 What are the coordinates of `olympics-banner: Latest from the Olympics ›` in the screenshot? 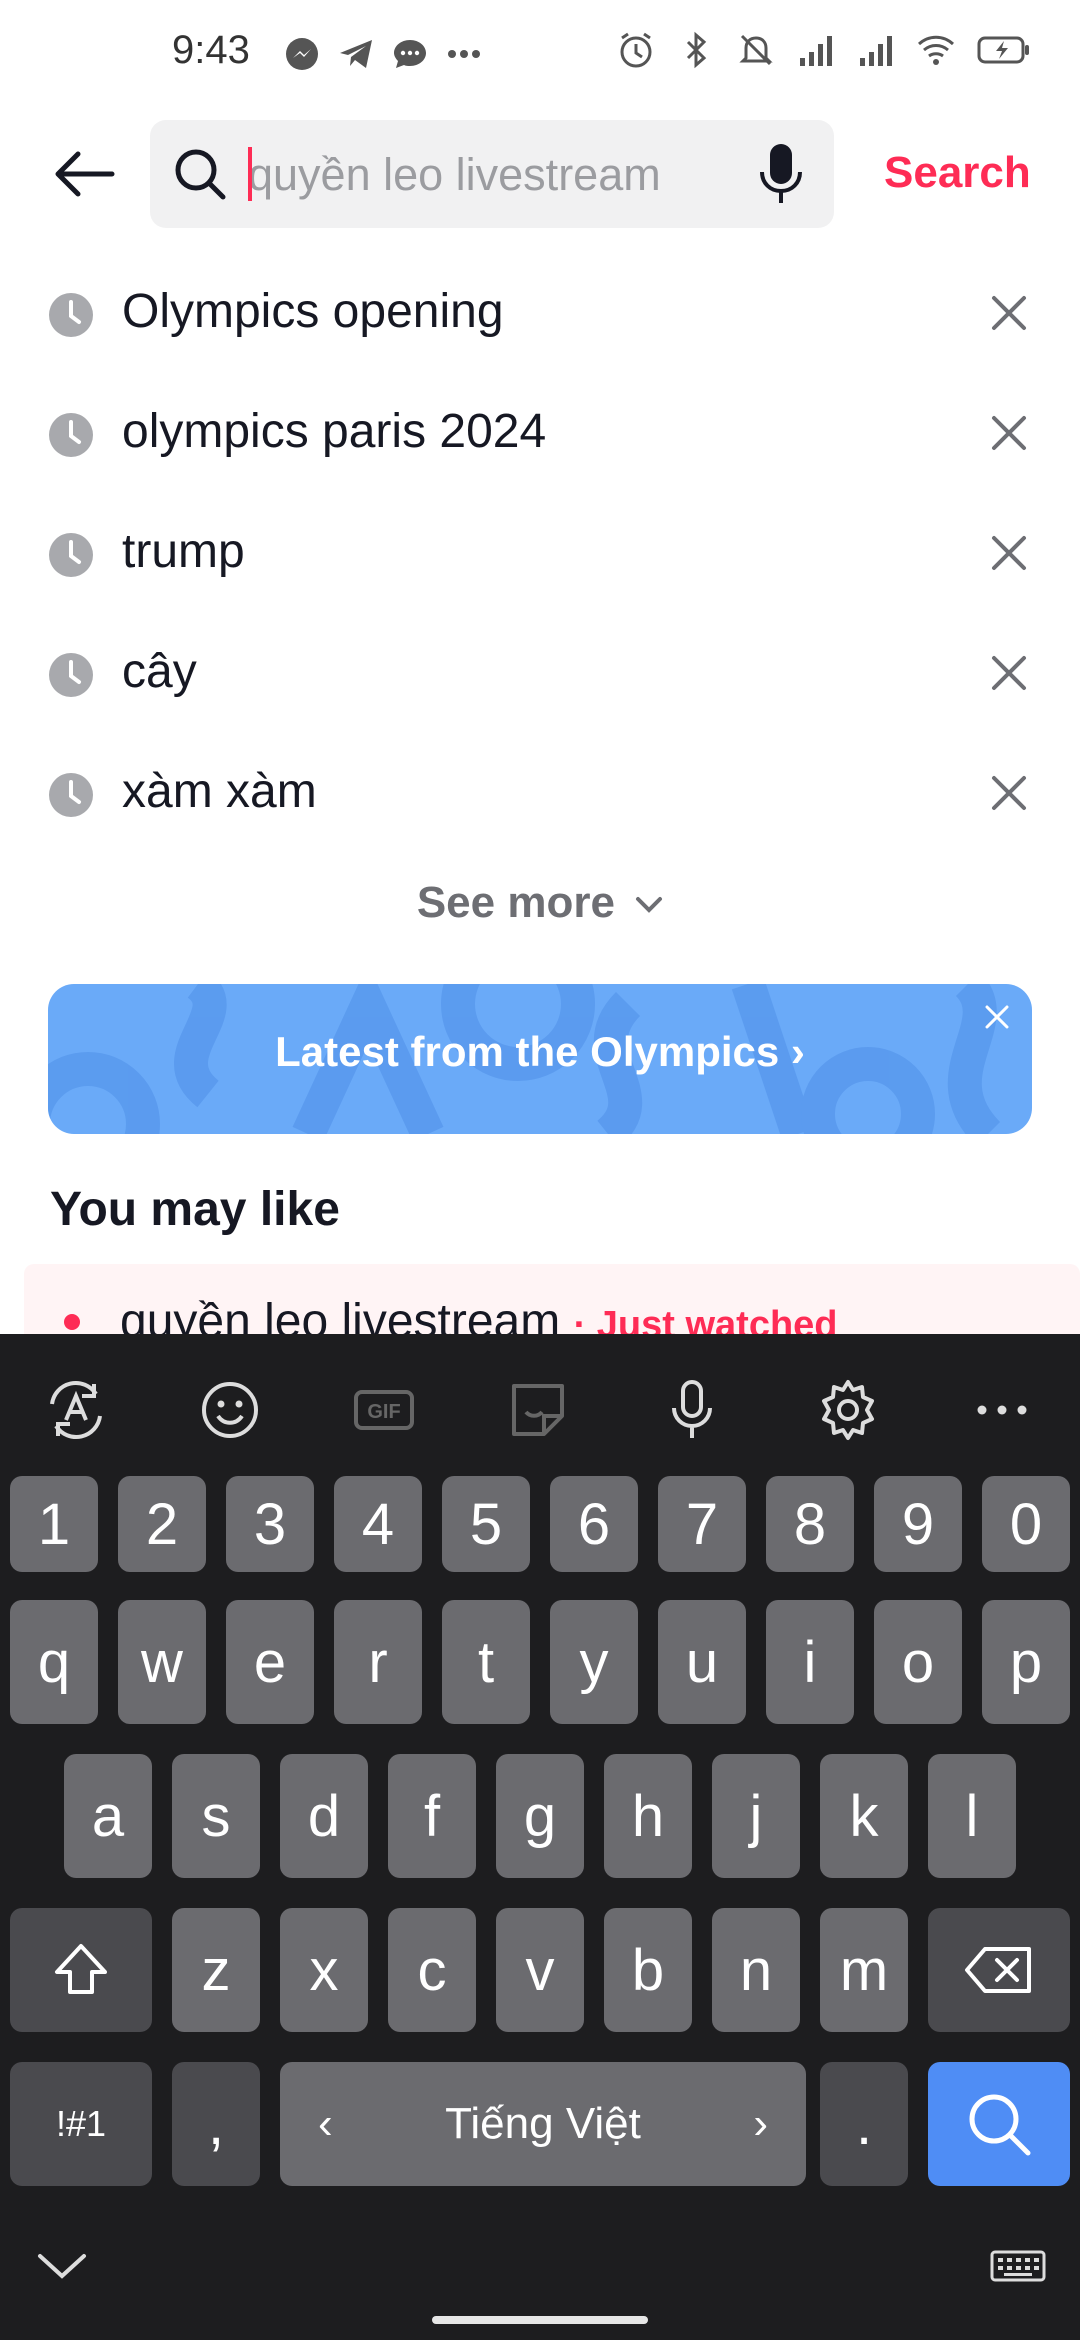 It's located at (540, 1059).